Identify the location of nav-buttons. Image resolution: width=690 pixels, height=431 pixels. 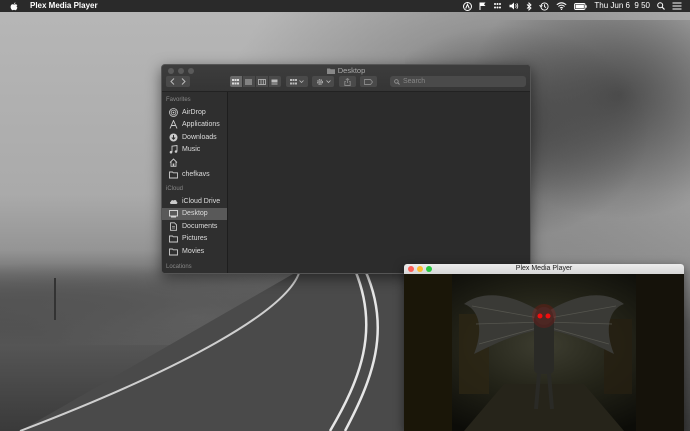
(178, 81).